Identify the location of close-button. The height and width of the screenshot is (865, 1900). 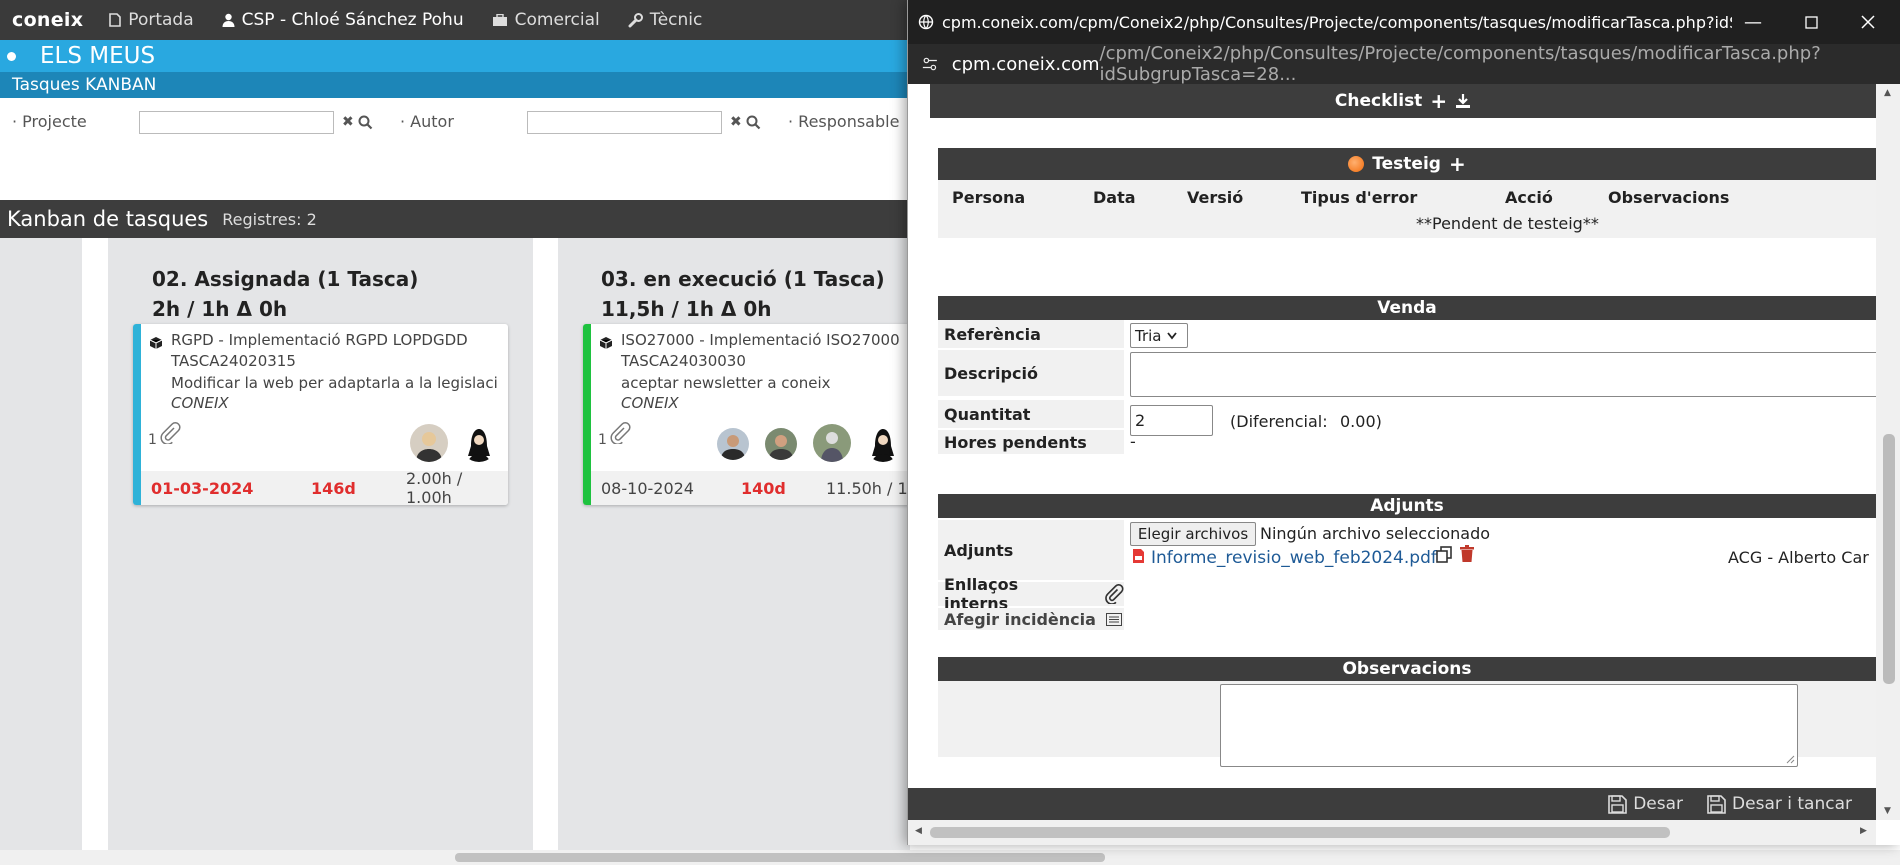
(1868, 22).